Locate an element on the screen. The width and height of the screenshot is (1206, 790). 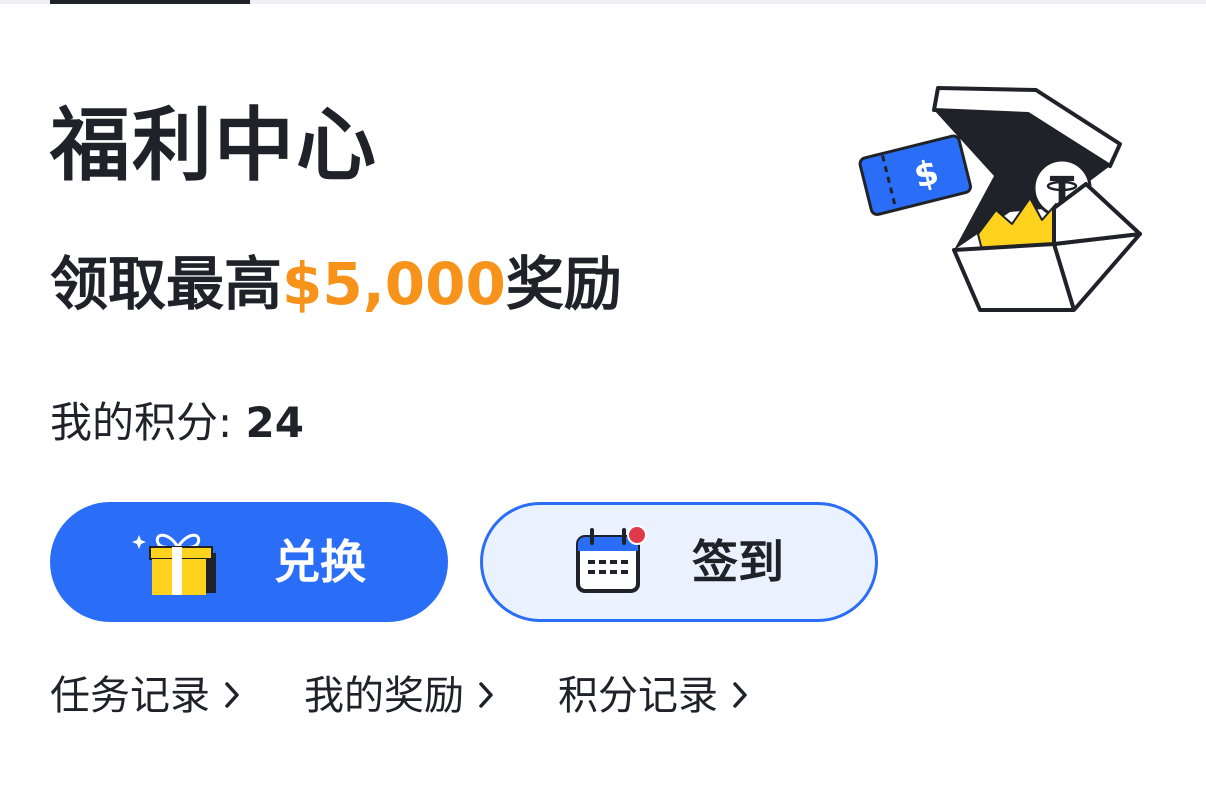
link-points-records: 积分记录 is located at coordinates (653, 696).